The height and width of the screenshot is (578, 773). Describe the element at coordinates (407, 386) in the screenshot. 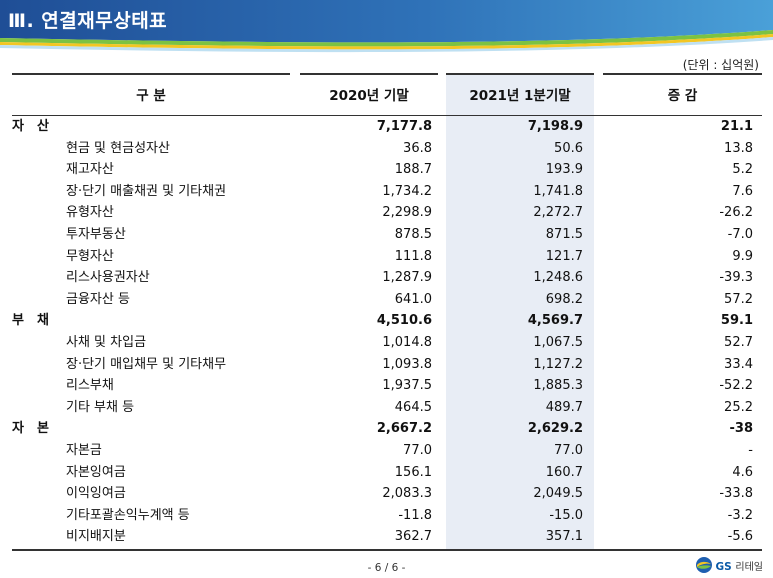

I see `value-2020: 1,937.5` at that location.